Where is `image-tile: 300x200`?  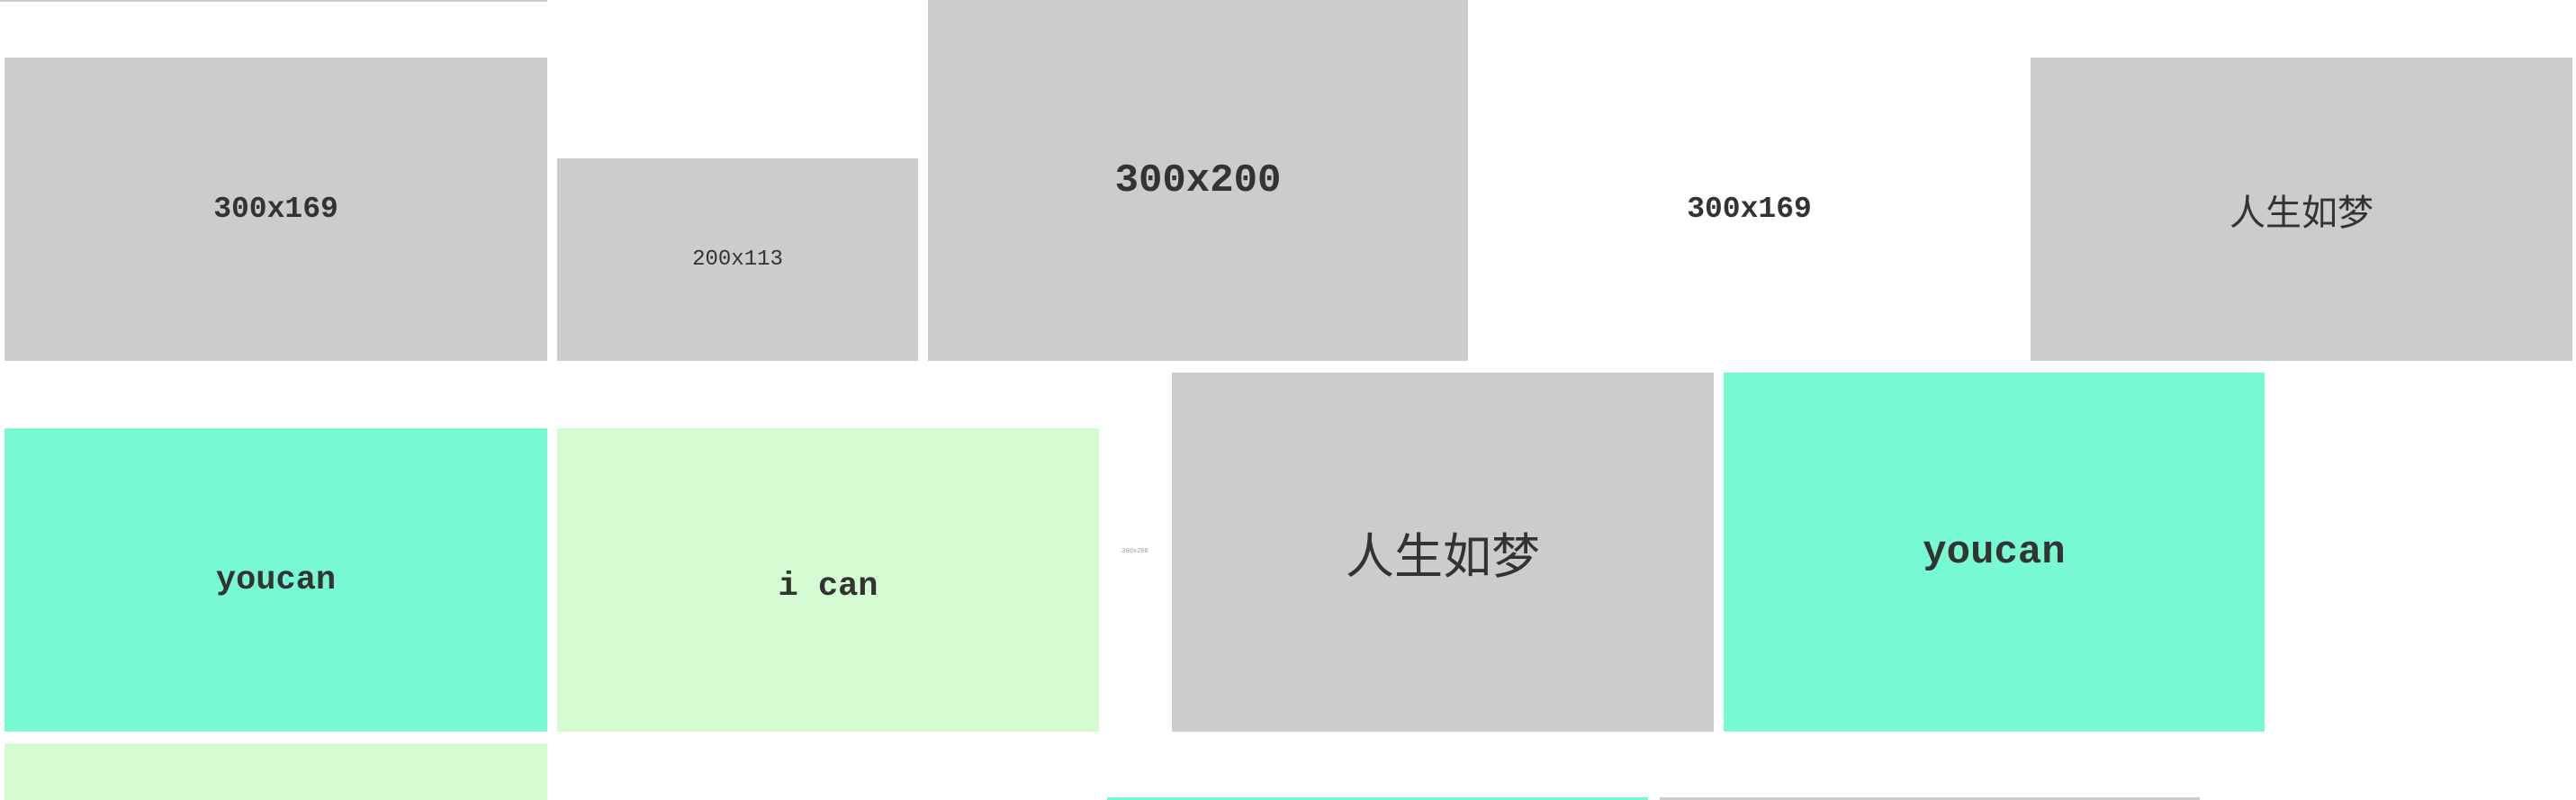
image-tile: 300x200 is located at coordinates (1198, 181).